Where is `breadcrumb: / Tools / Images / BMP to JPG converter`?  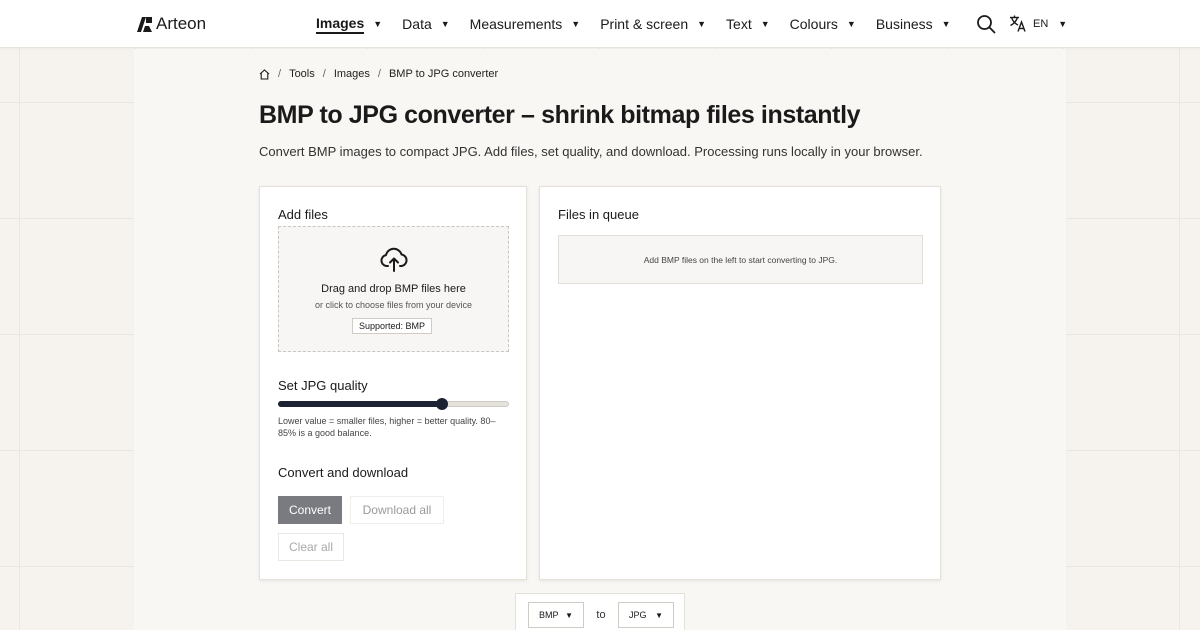 breadcrumb: / Tools / Images / BMP to JPG converter is located at coordinates (378, 74).